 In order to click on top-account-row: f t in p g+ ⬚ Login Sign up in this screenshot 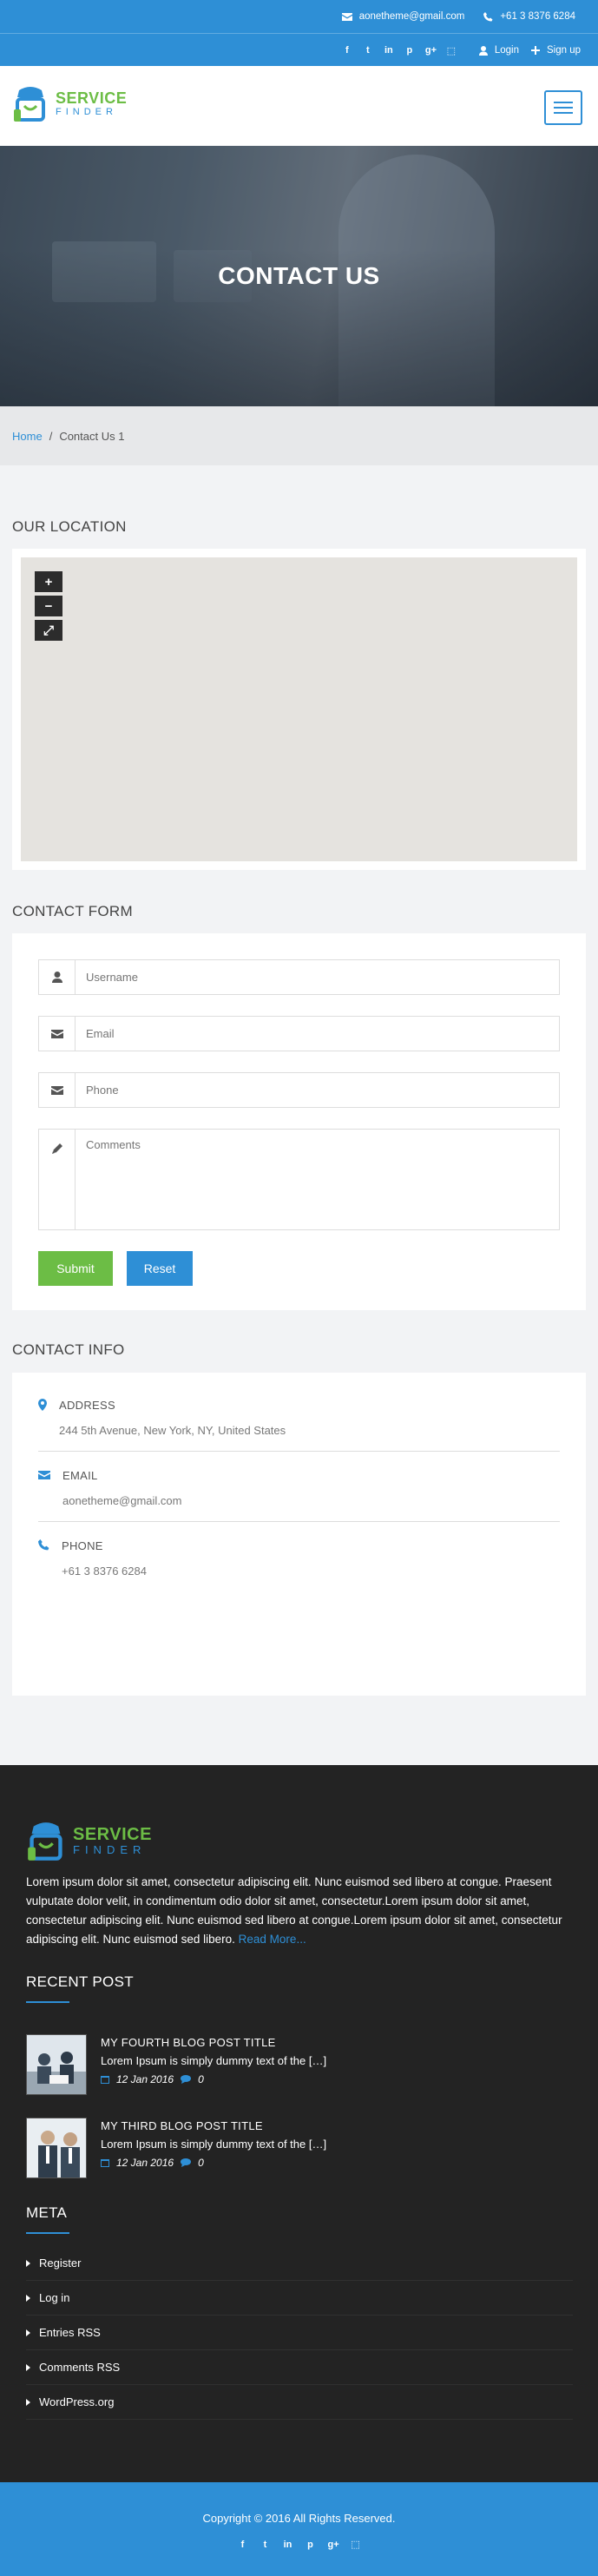, I will do `click(299, 50)`.